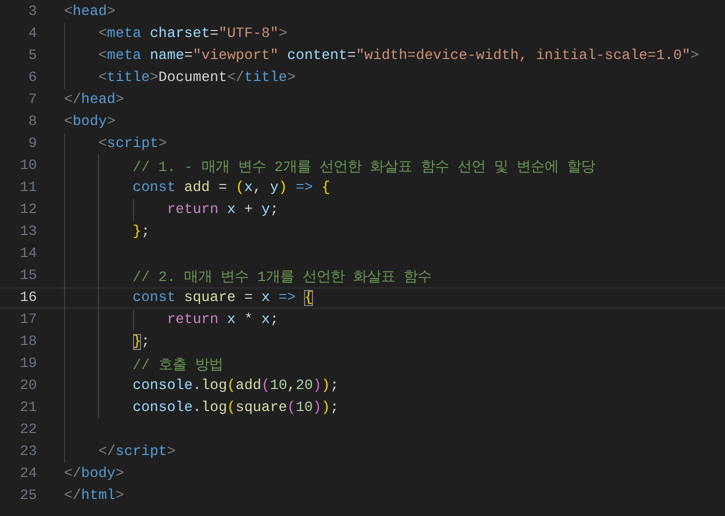 The width and height of the screenshot is (725, 516). What do you see at coordinates (94, 474) in the screenshot?
I see `code-line: </body>` at bounding box center [94, 474].